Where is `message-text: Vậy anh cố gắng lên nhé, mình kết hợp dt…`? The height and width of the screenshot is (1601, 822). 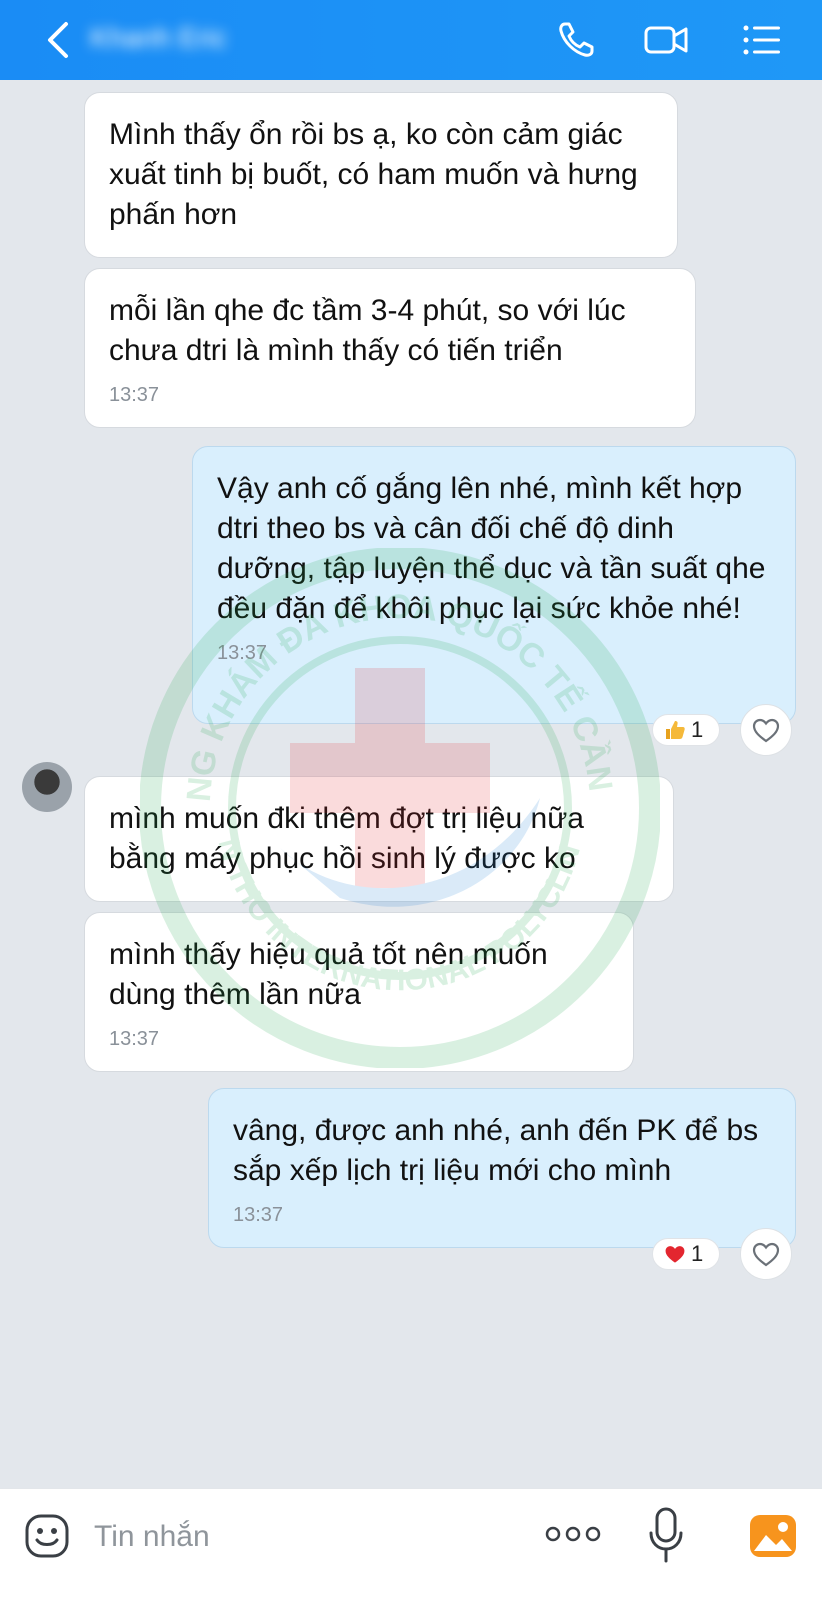 message-text: Vậy anh cố gắng lên nhé, mình kết hợp dt… is located at coordinates (491, 548).